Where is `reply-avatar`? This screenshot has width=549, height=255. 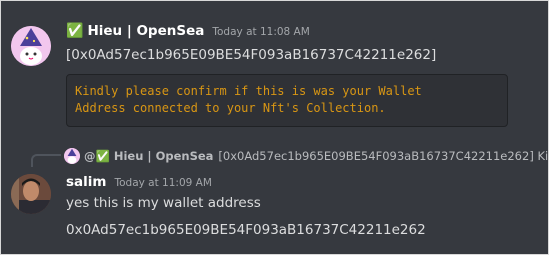 reply-avatar is located at coordinates (72, 156).